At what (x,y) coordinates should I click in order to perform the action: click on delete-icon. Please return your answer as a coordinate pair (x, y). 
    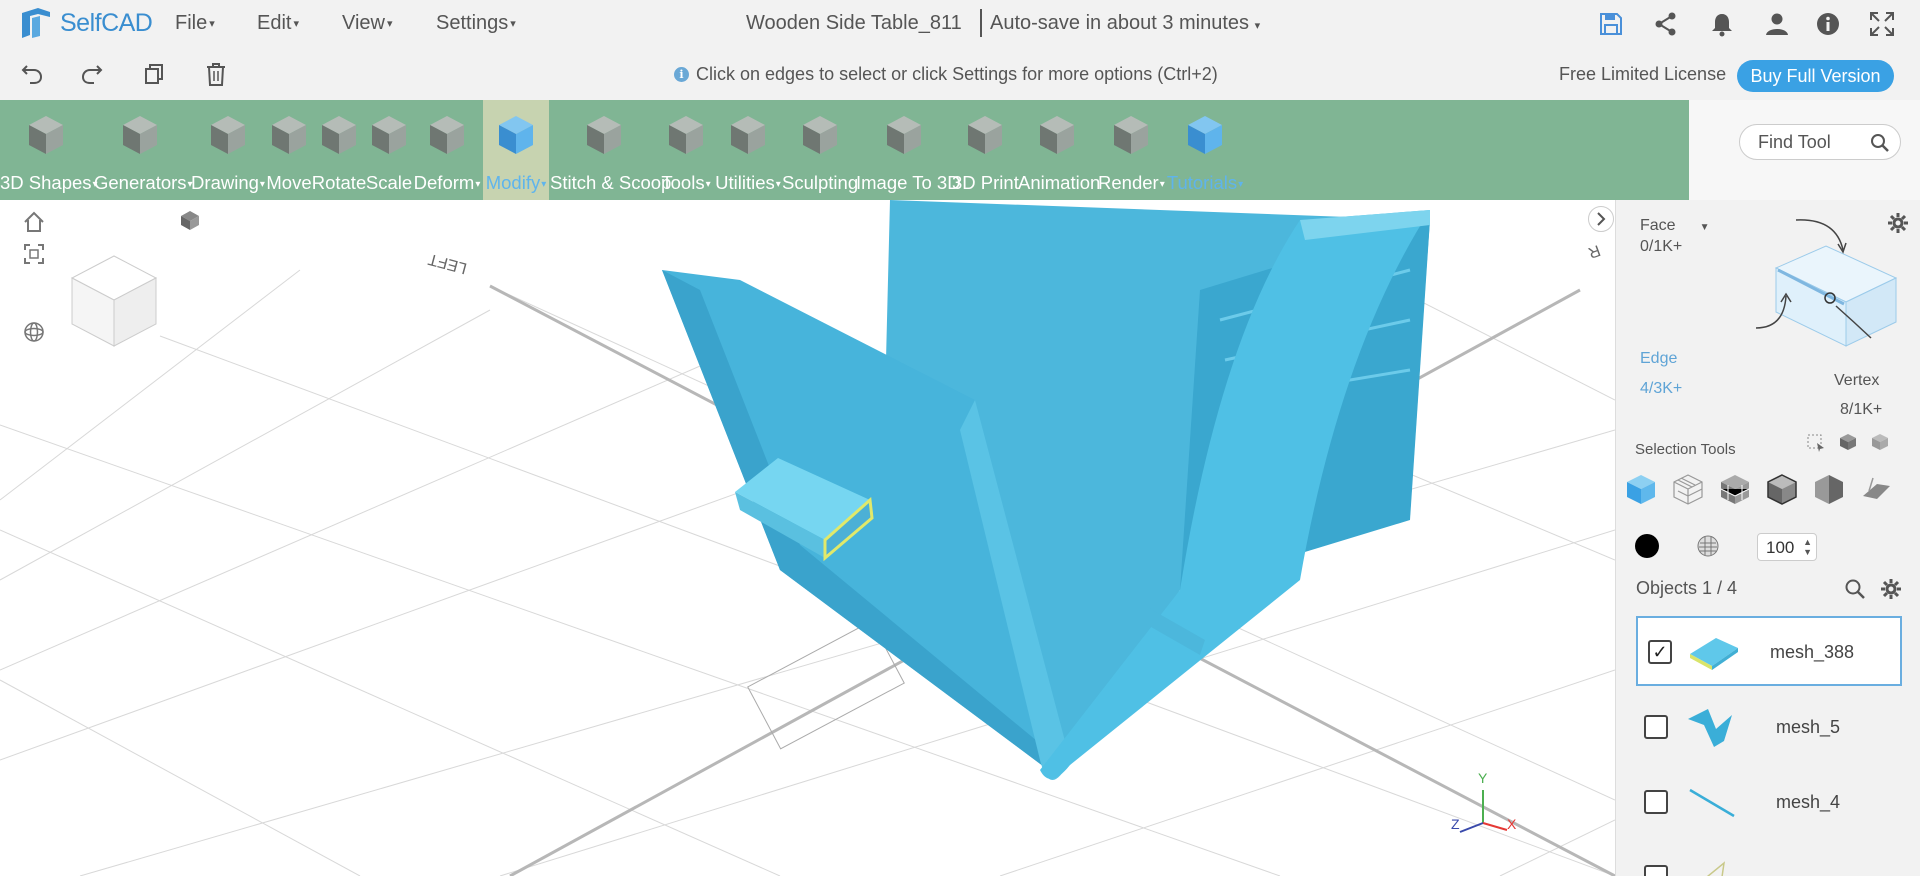
    Looking at the image, I should click on (216, 74).